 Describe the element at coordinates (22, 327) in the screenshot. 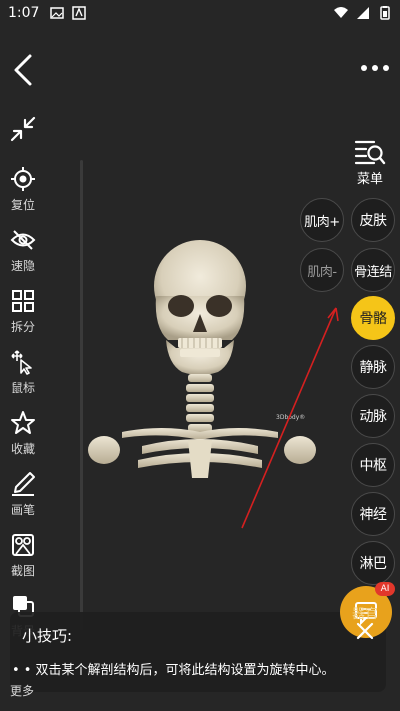

I see `tool-label: 拆分` at that location.